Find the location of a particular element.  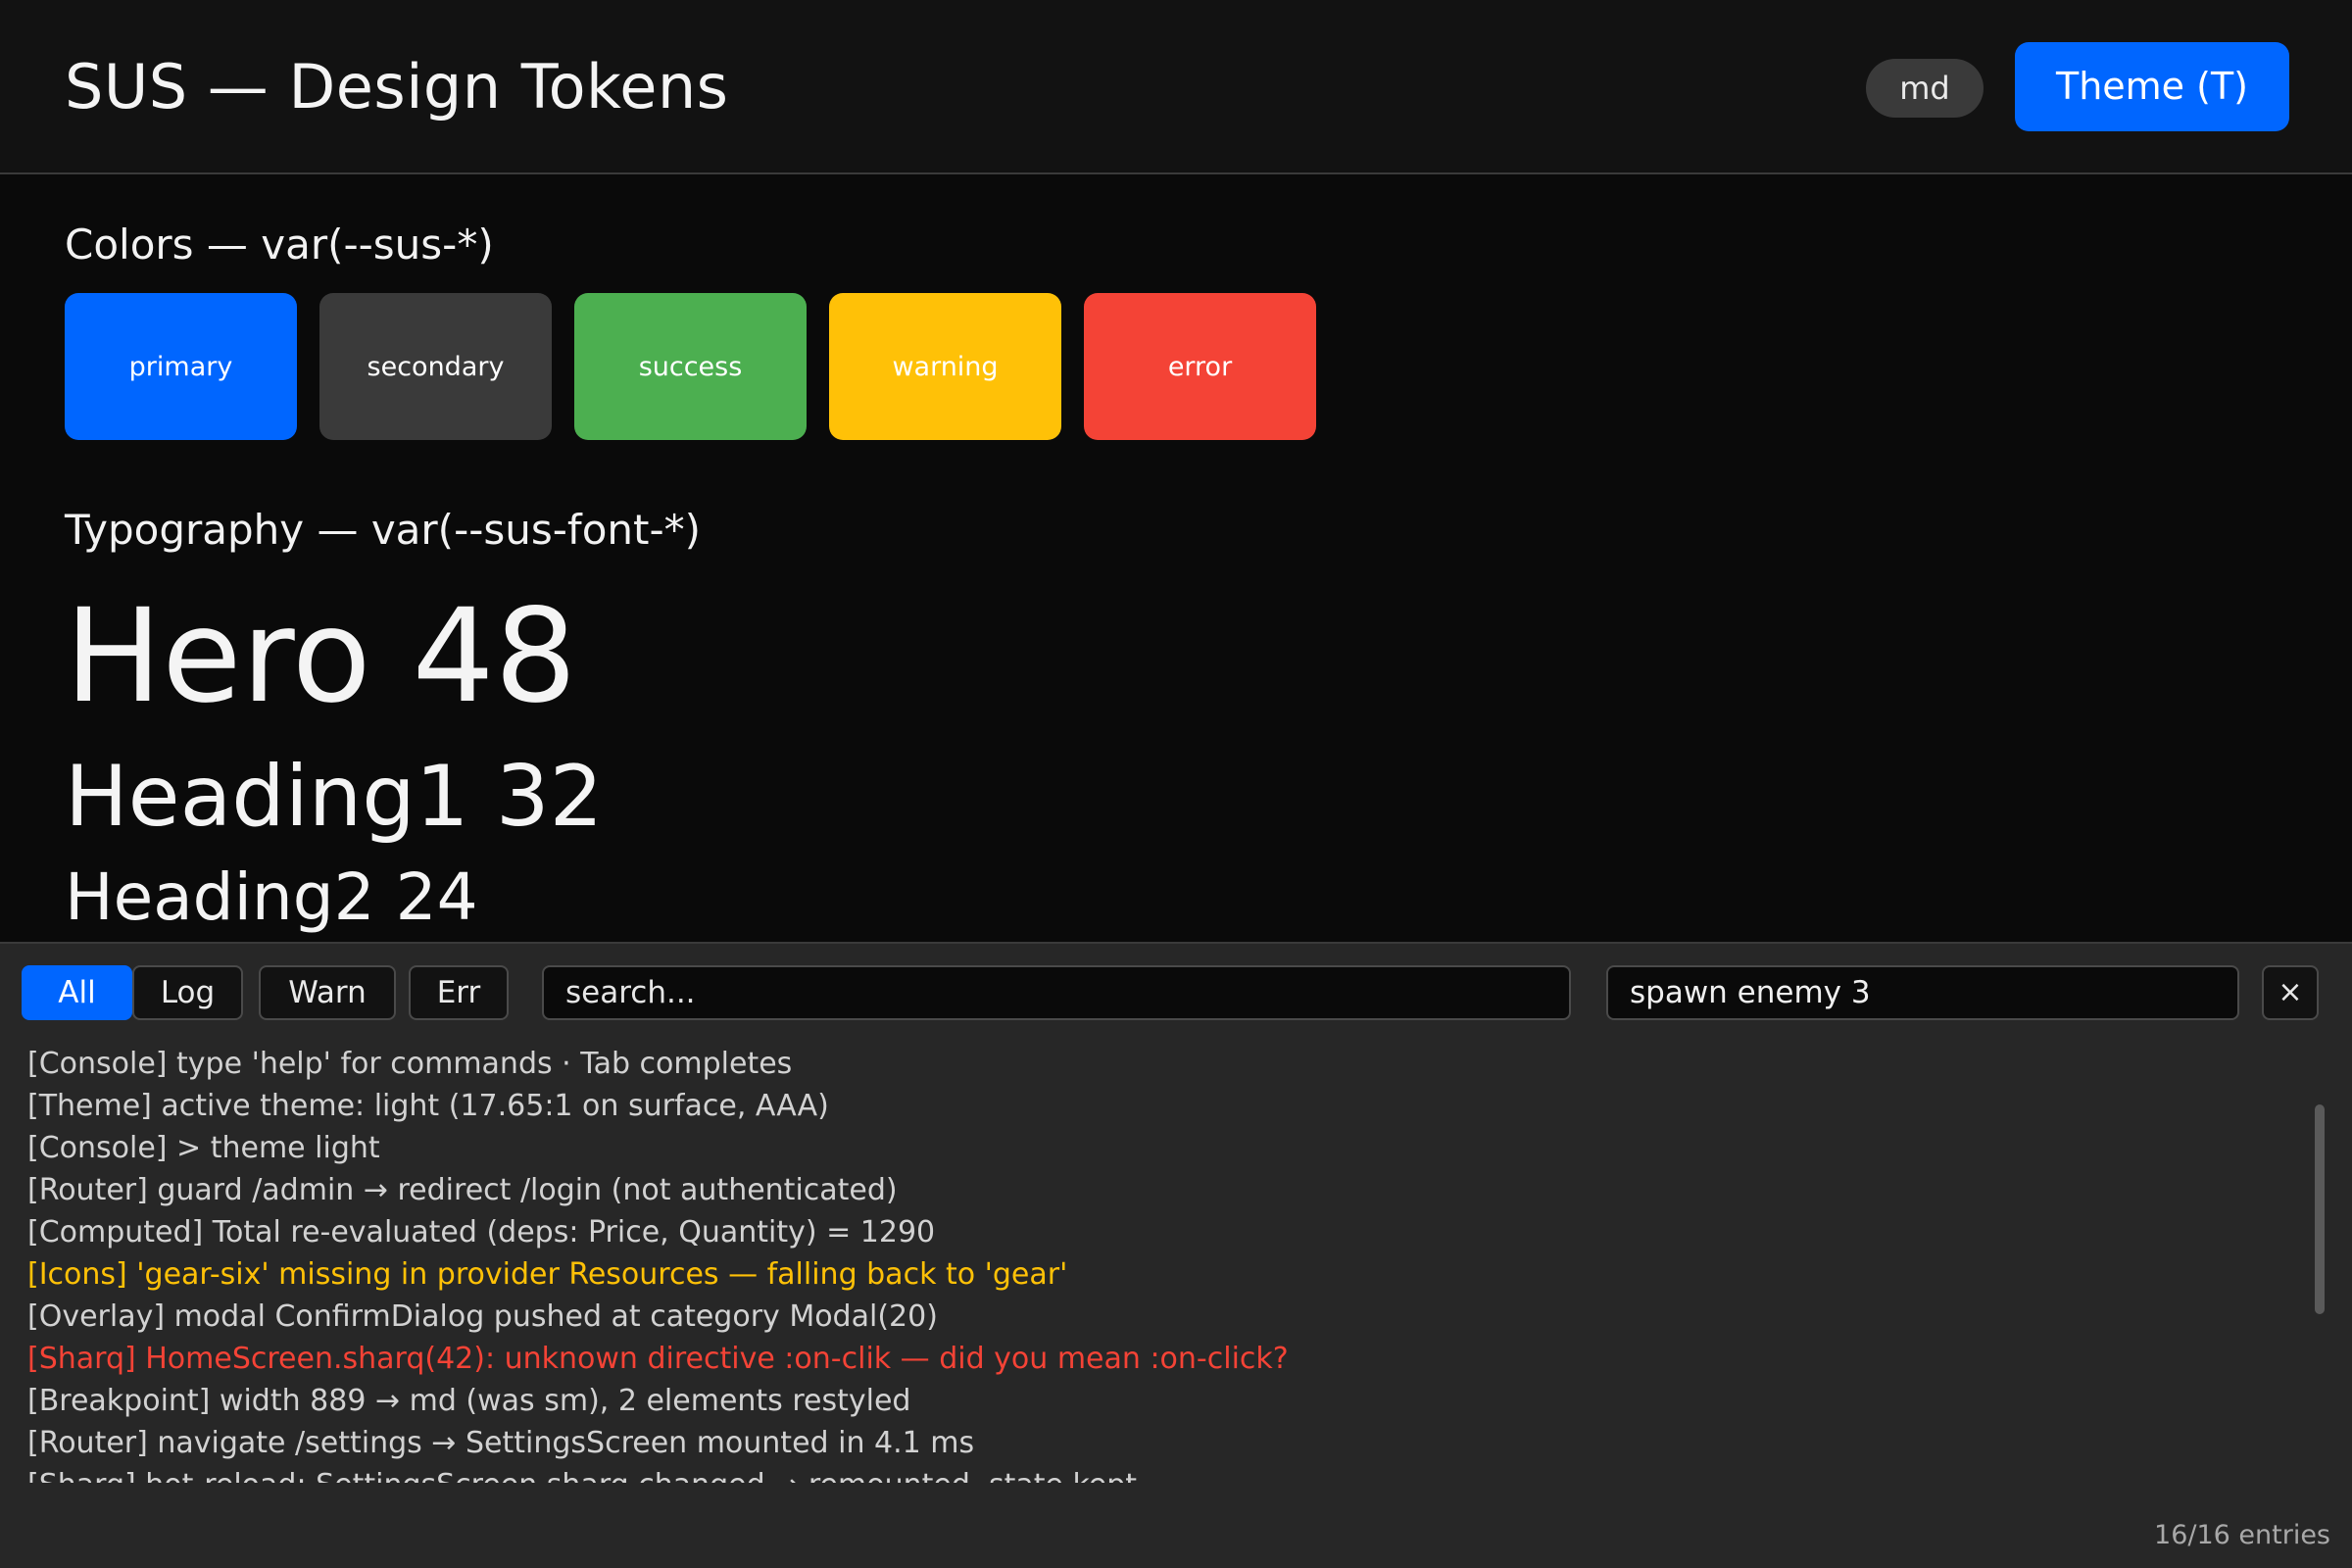

swatch-label: error is located at coordinates (1200, 366).